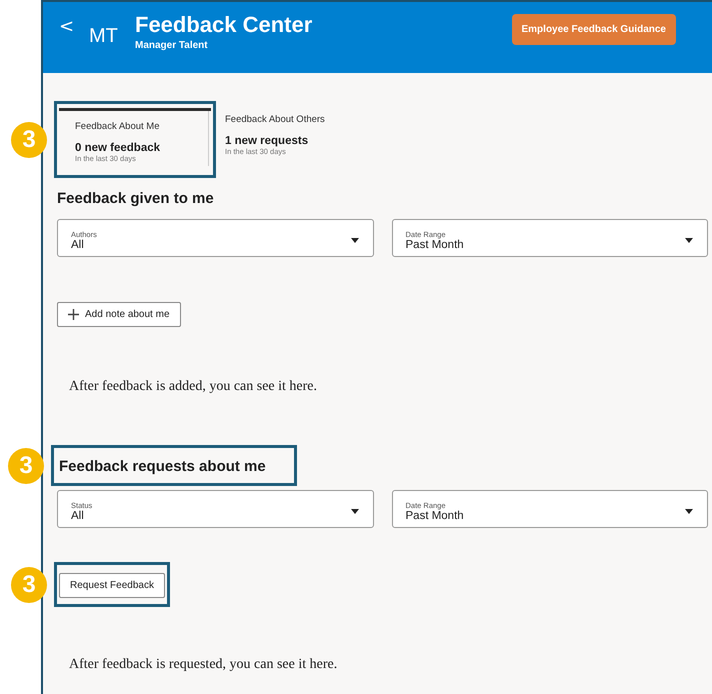  I want to click on tab-count: 1 new requests, so click(266, 141).